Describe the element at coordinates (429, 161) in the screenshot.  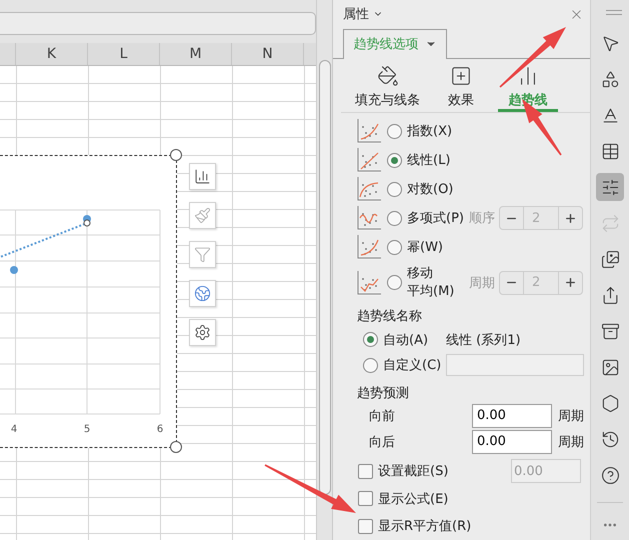
I see `option-label: 线性(L)` at that location.